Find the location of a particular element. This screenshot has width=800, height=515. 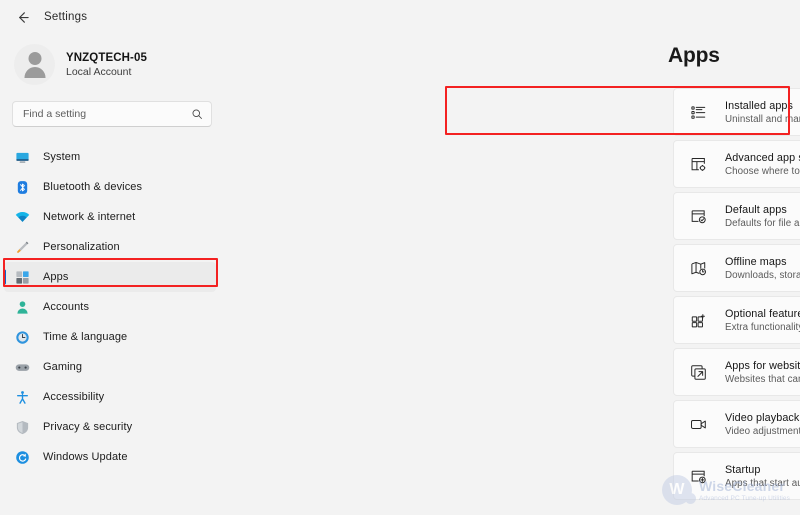

sidebar-item-windows-update: Windows Update is located at coordinates (110, 457).